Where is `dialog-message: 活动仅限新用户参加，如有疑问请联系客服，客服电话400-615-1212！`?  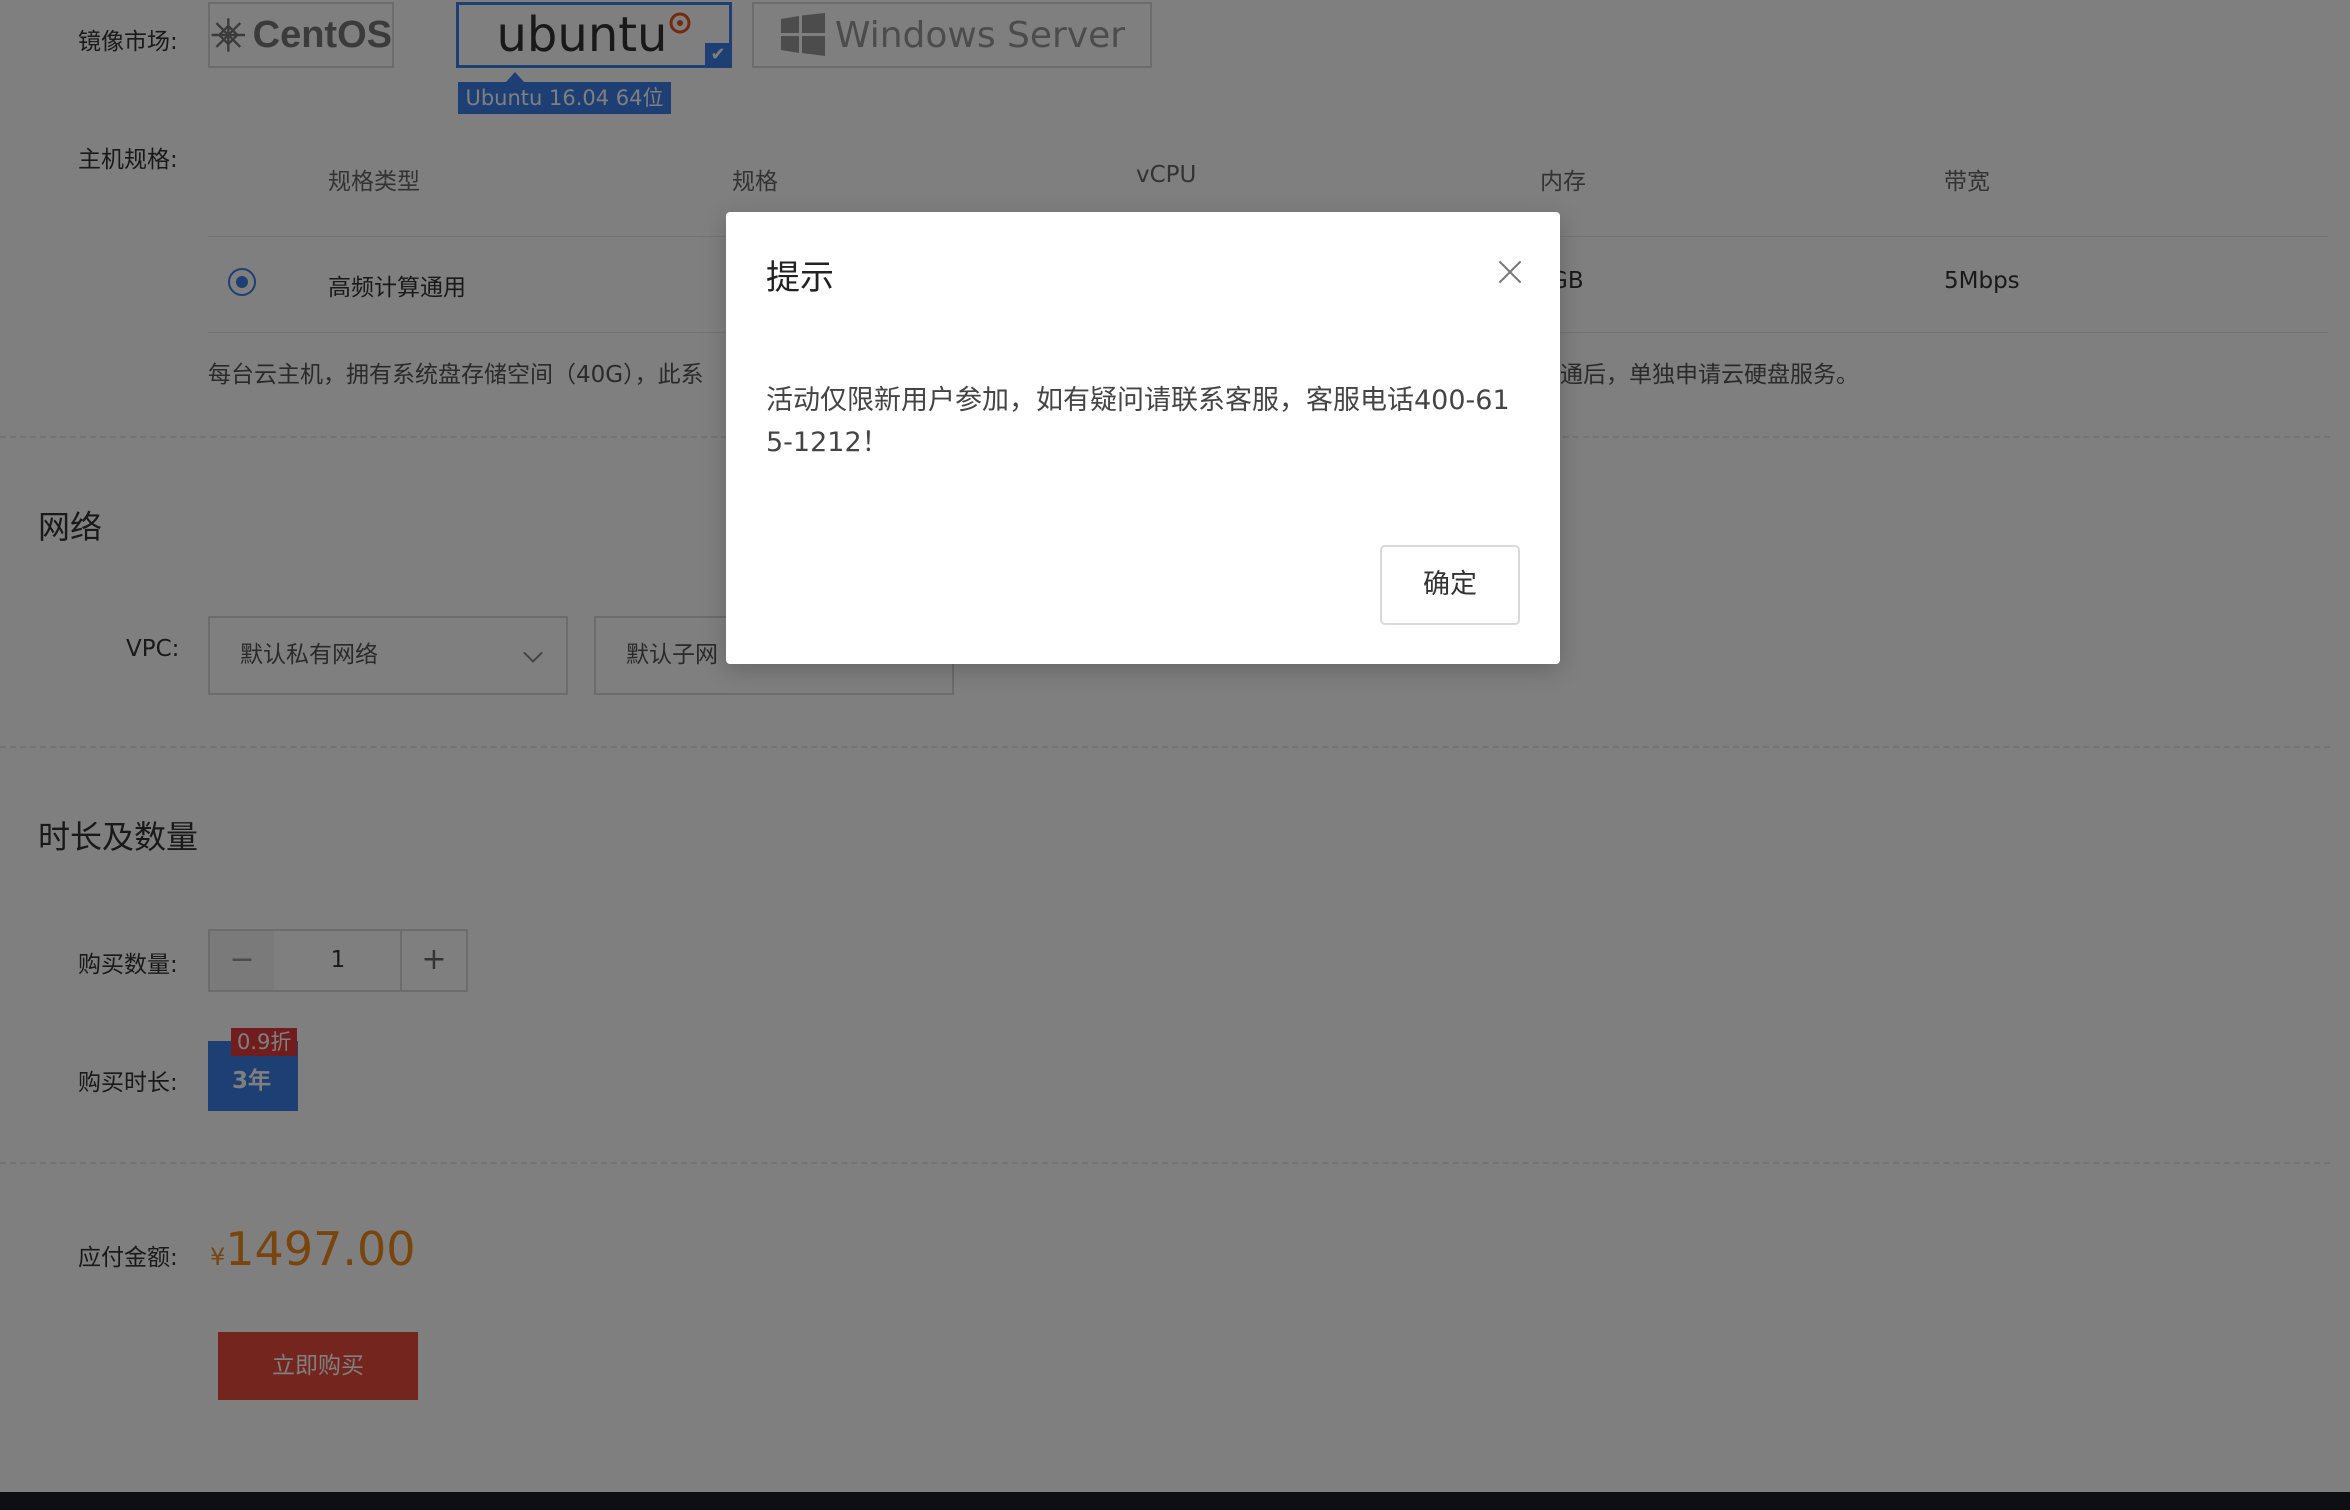 dialog-message: 活动仅限新用户参加，如有疑问请联系客服，客服电话400-615-1212！ is located at coordinates (1138, 421).